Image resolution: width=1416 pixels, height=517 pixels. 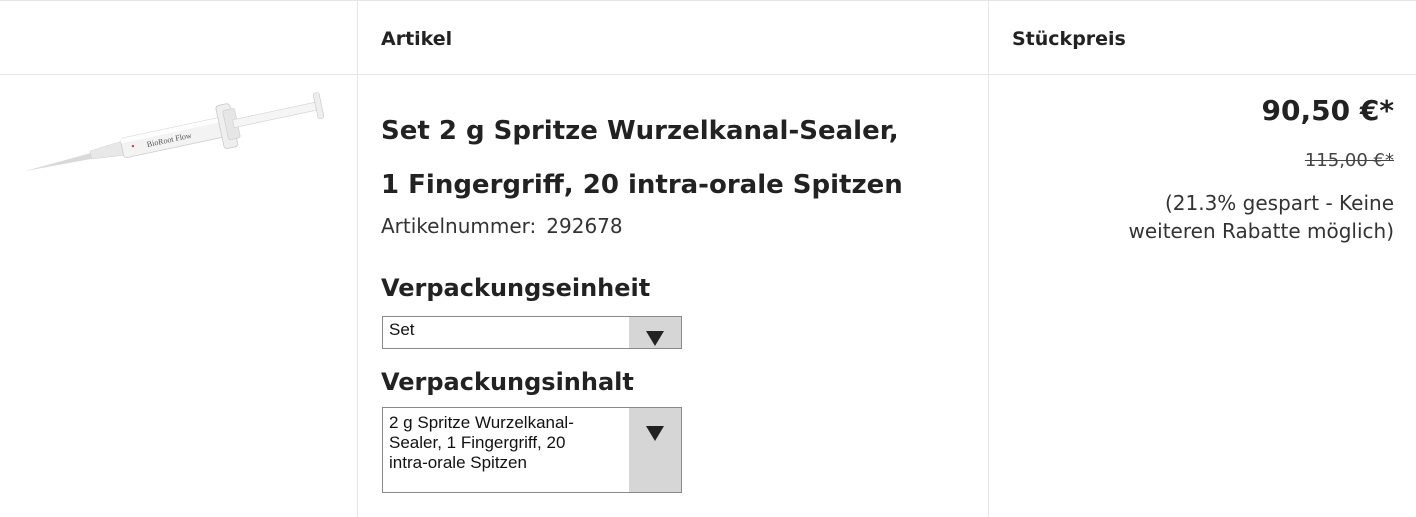 I want to click on savings-note-line-1: (21.3% gespart - Keine, so click(x=1279, y=203).